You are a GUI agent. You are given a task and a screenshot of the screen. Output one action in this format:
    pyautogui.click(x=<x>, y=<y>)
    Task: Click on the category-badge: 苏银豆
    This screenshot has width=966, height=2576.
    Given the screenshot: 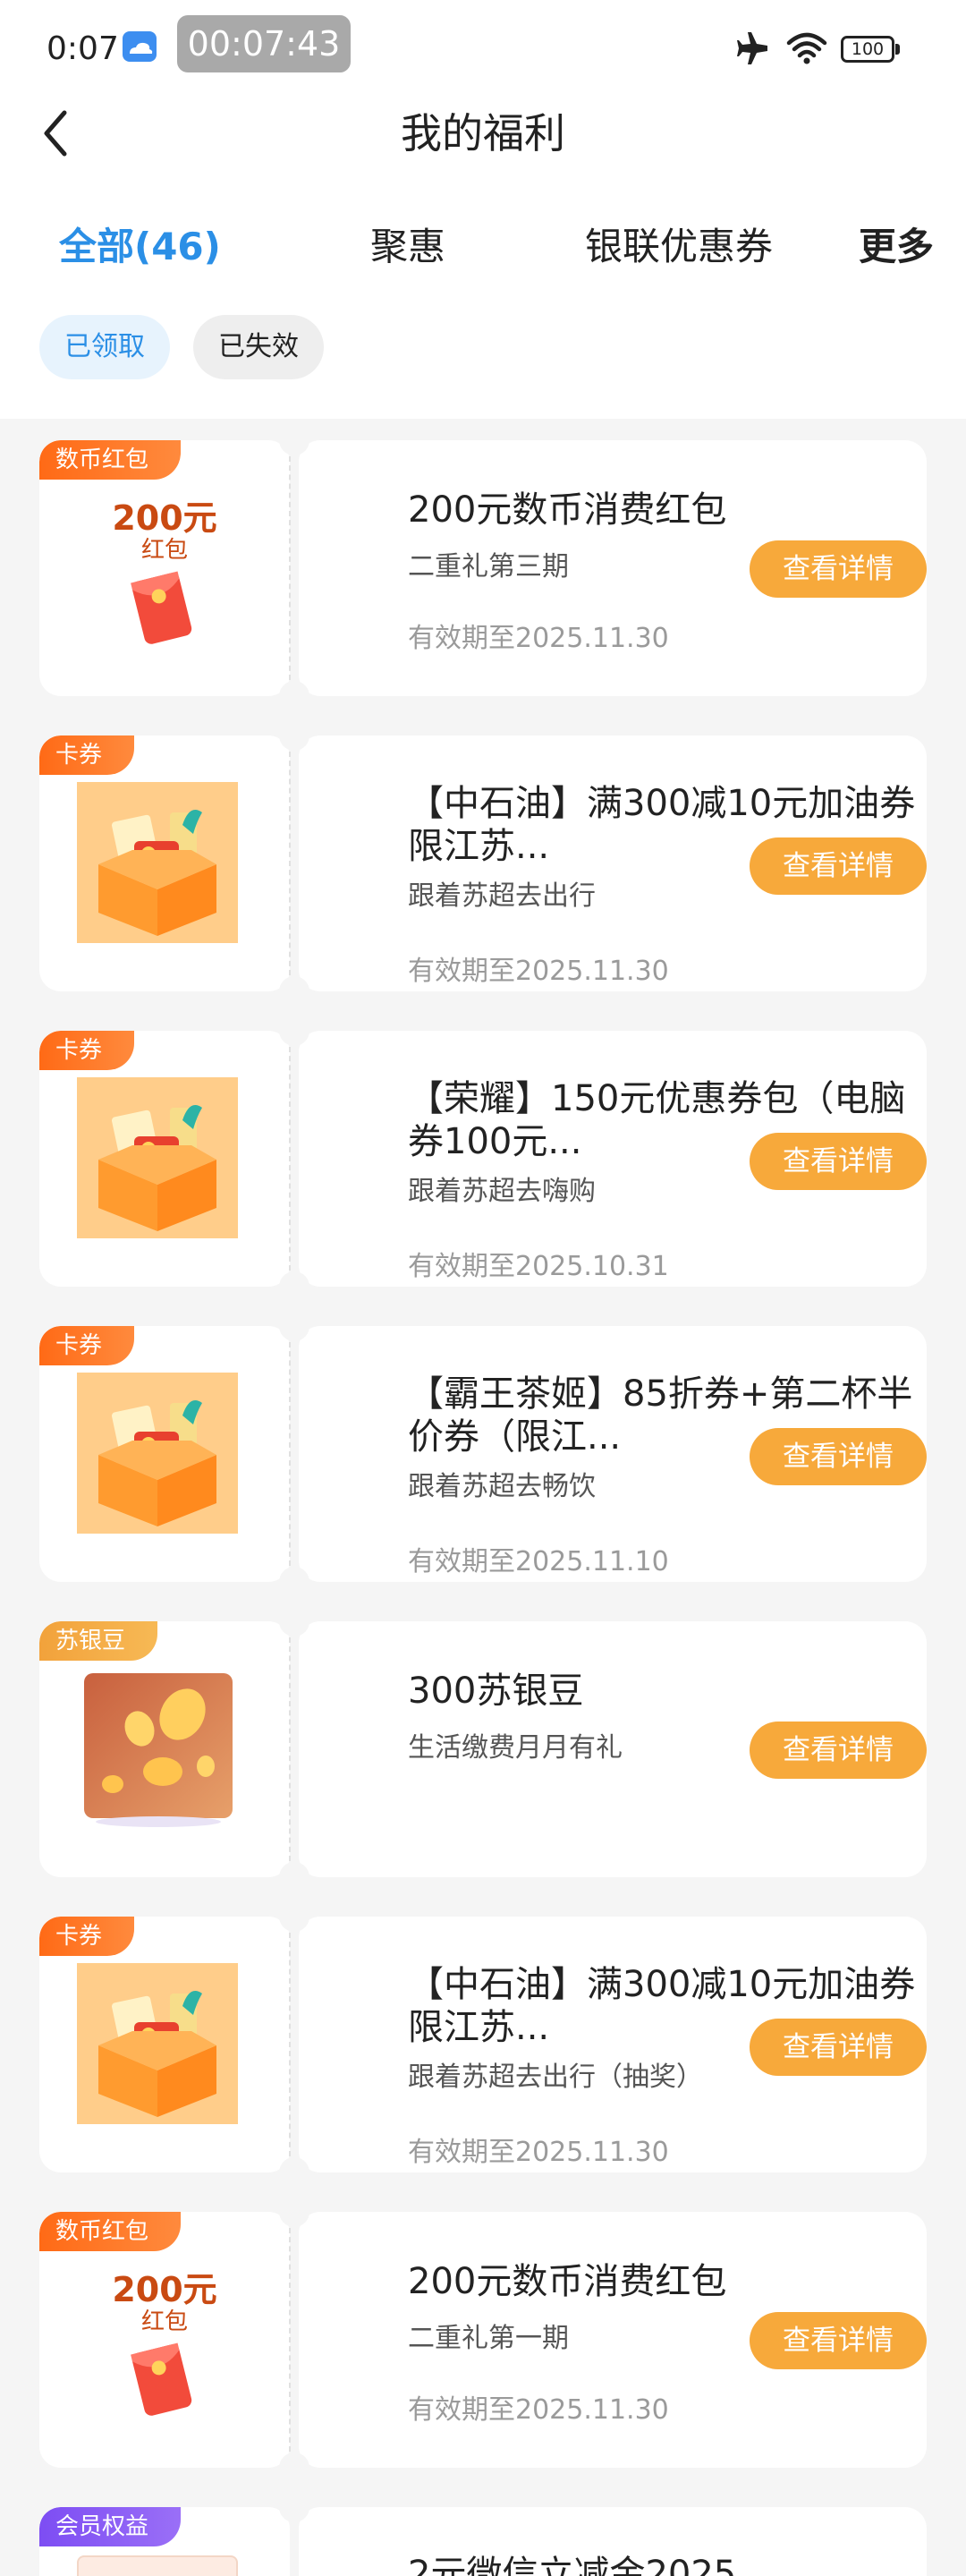 What is the action you would take?
    pyautogui.click(x=98, y=1641)
    